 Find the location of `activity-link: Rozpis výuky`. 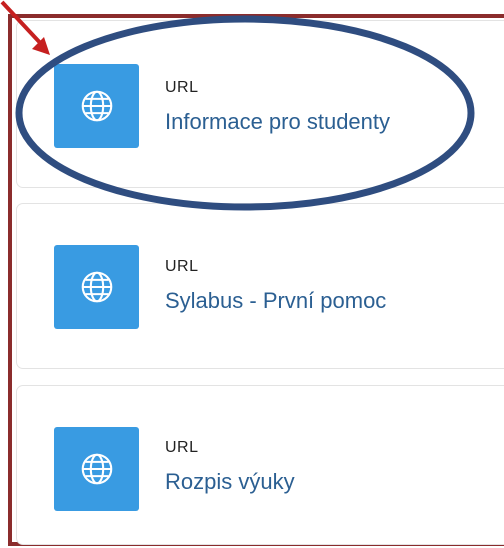

activity-link: Rozpis výuky is located at coordinates (230, 482).